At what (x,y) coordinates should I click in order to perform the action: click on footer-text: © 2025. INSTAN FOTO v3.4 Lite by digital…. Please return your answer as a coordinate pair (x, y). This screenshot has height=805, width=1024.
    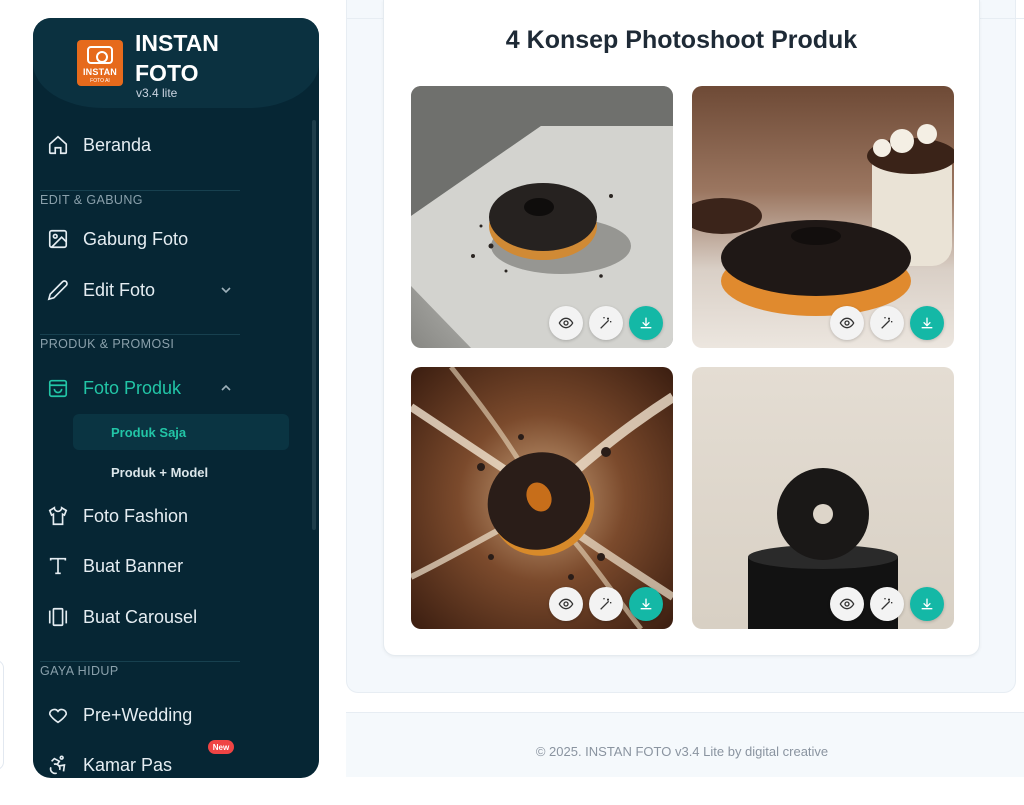
    Looking at the image, I should click on (682, 751).